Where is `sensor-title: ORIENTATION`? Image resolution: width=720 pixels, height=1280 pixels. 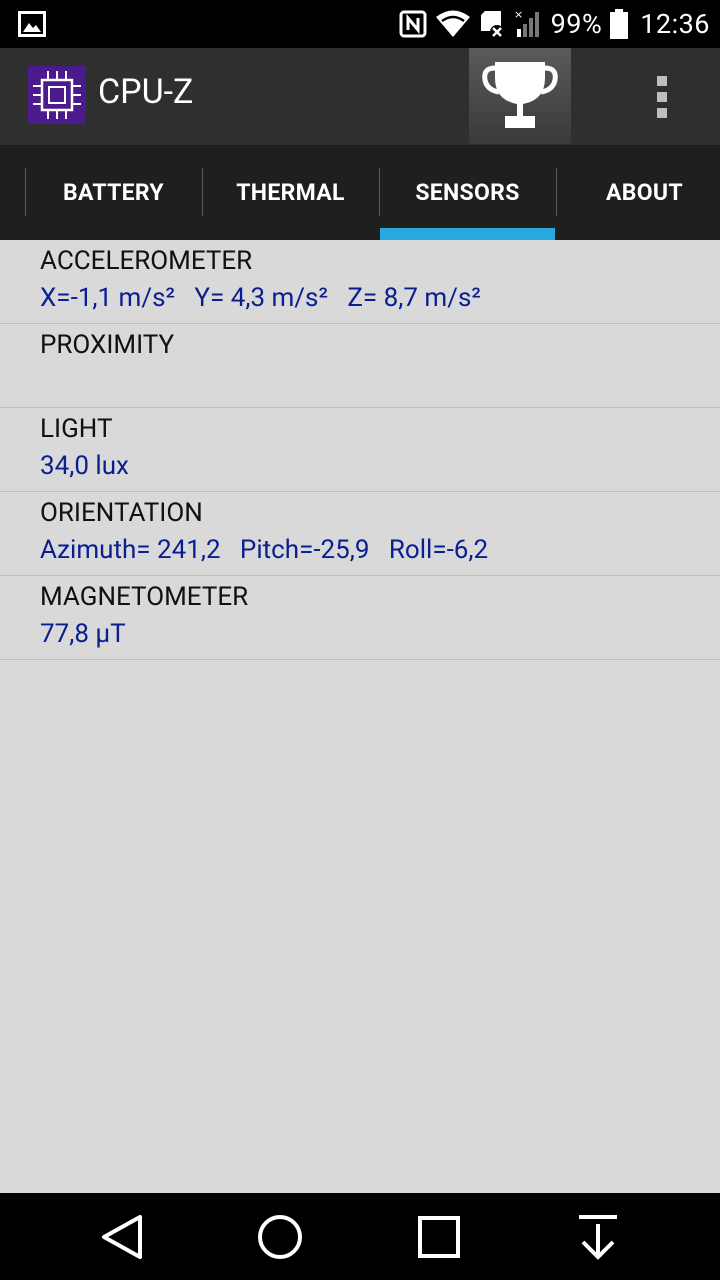
sensor-title: ORIENTATION is located at coordinates (121, 513).